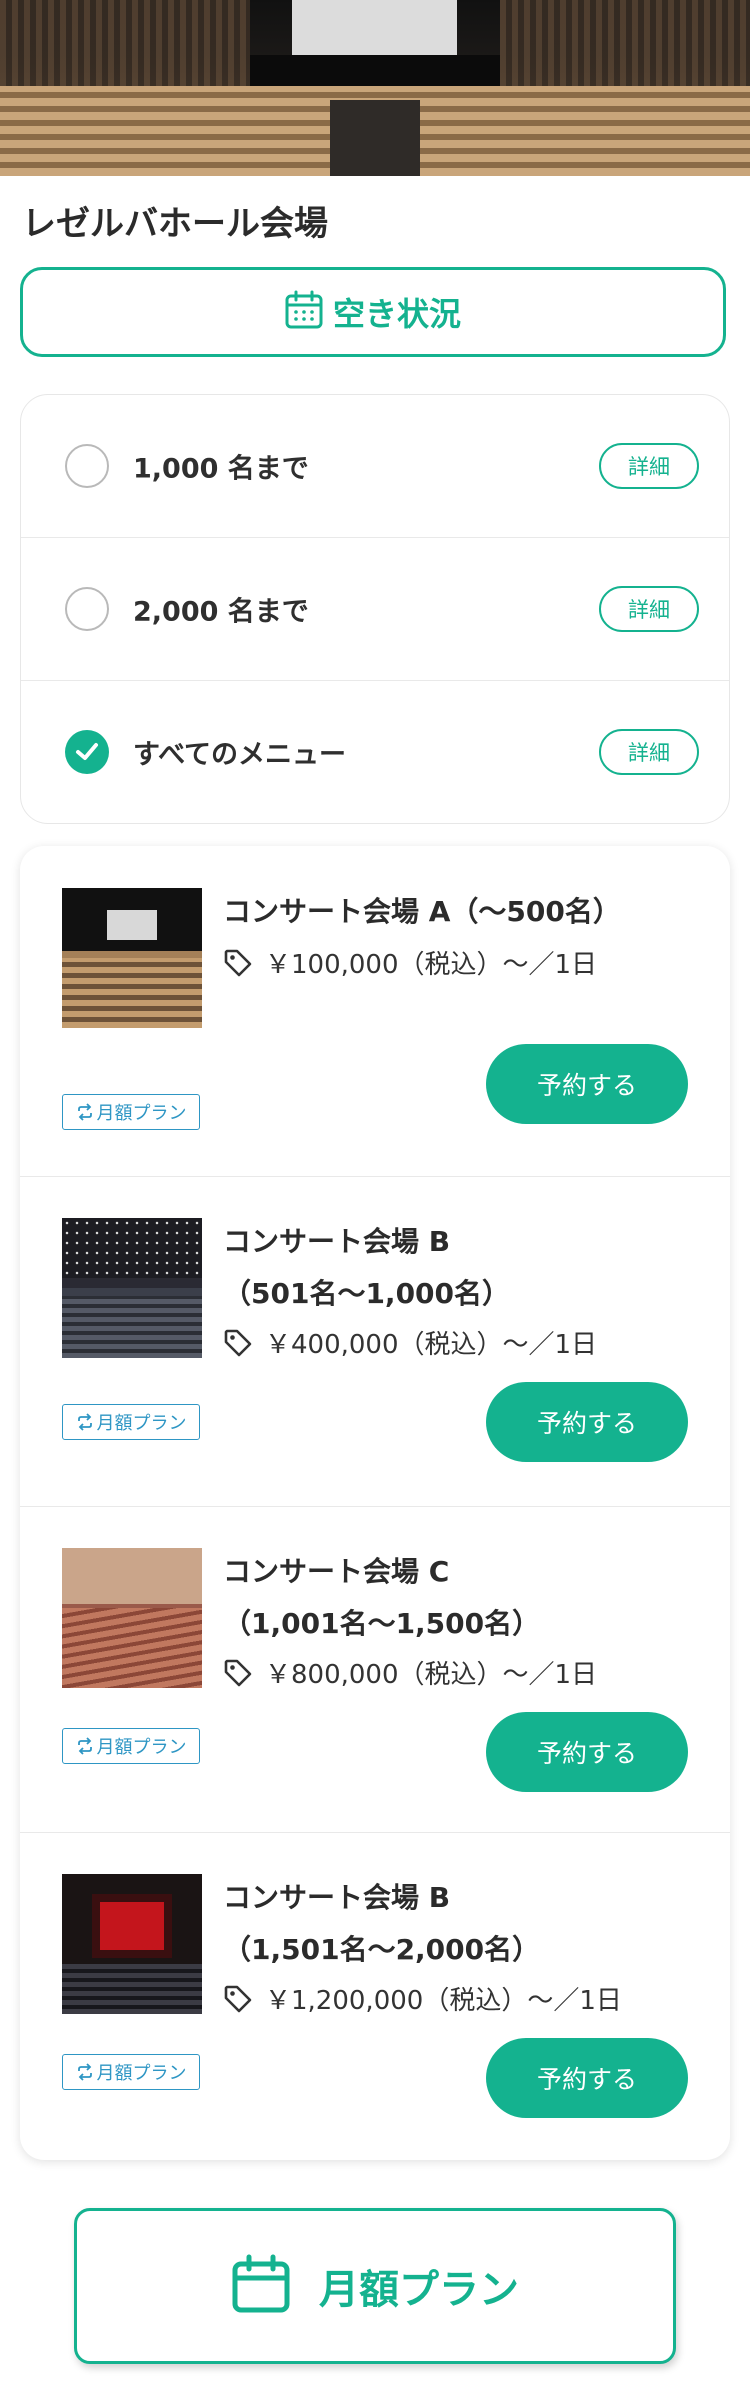 This screenshot has width=750, height=2402. Describe the element at coordinates (410, 1672) in the screenshot. I see `hall-price: ￥800,000（税込）〜／1日` at that location.